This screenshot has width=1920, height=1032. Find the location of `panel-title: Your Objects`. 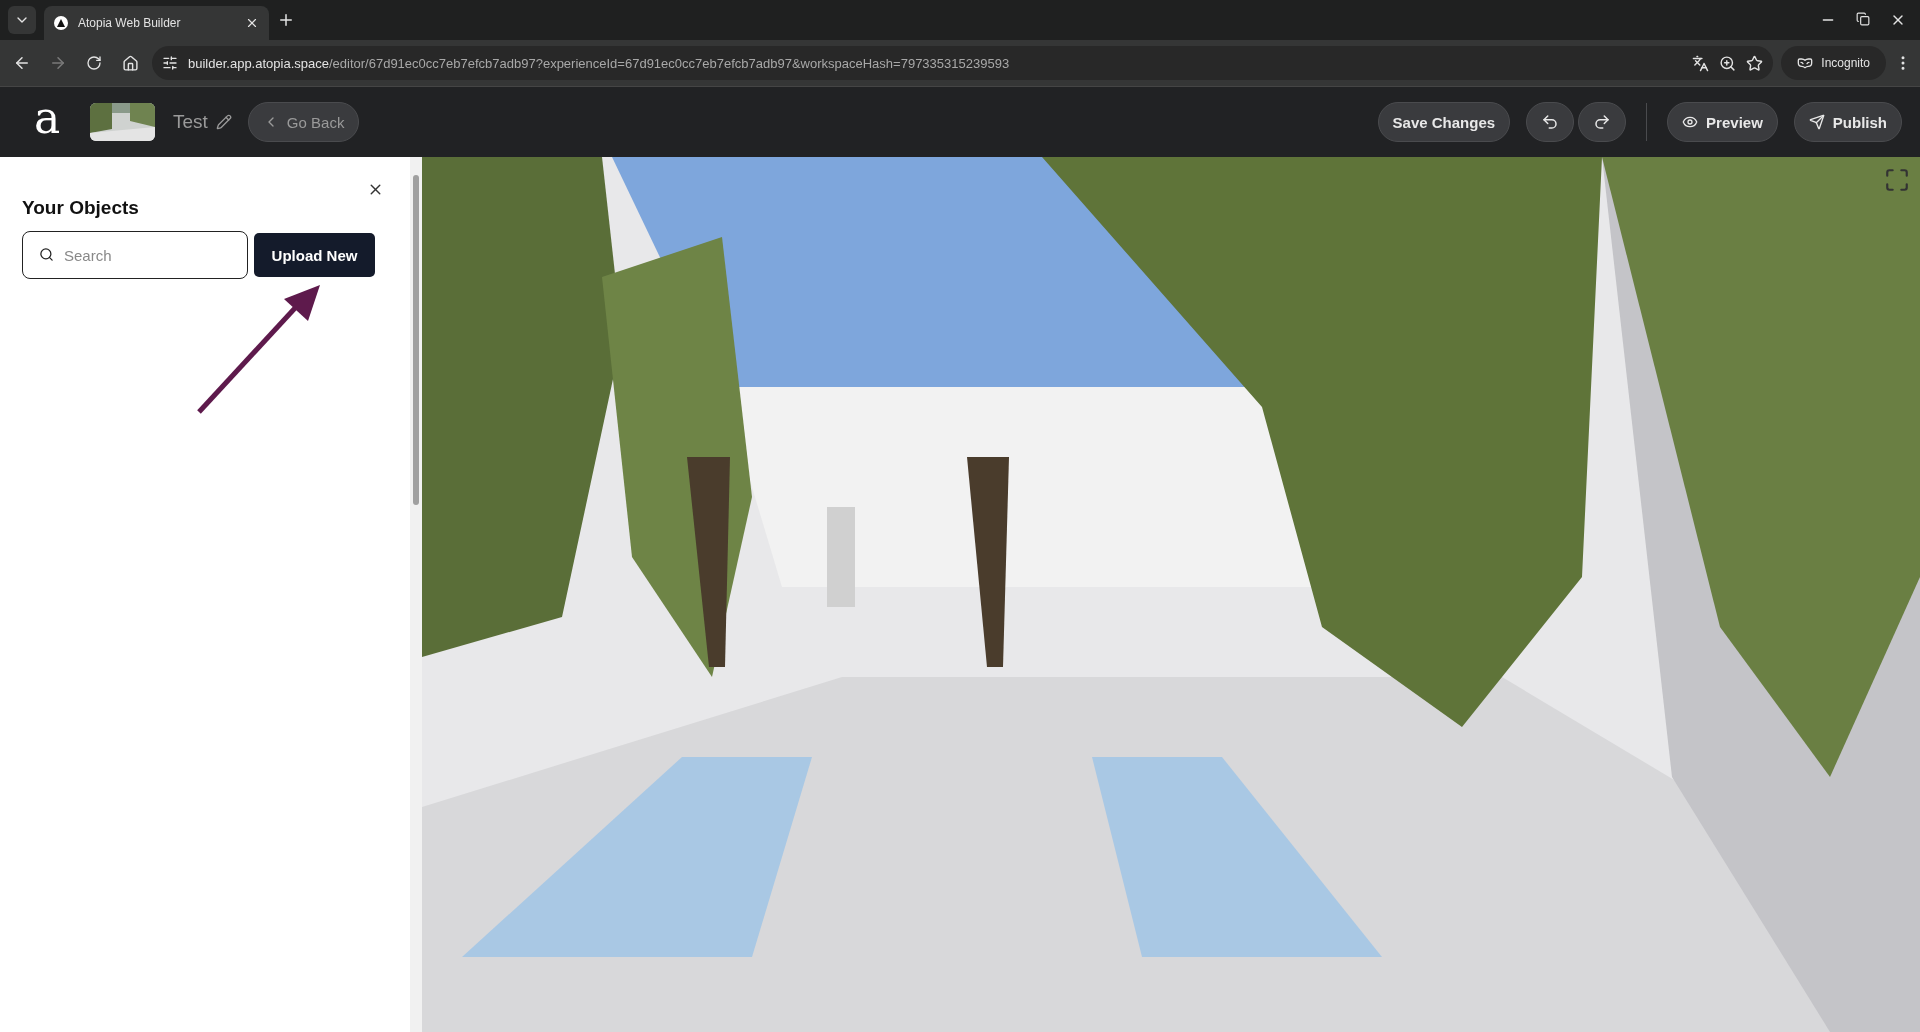

panel-title: Your Objects is located at coordinates (81, 208).